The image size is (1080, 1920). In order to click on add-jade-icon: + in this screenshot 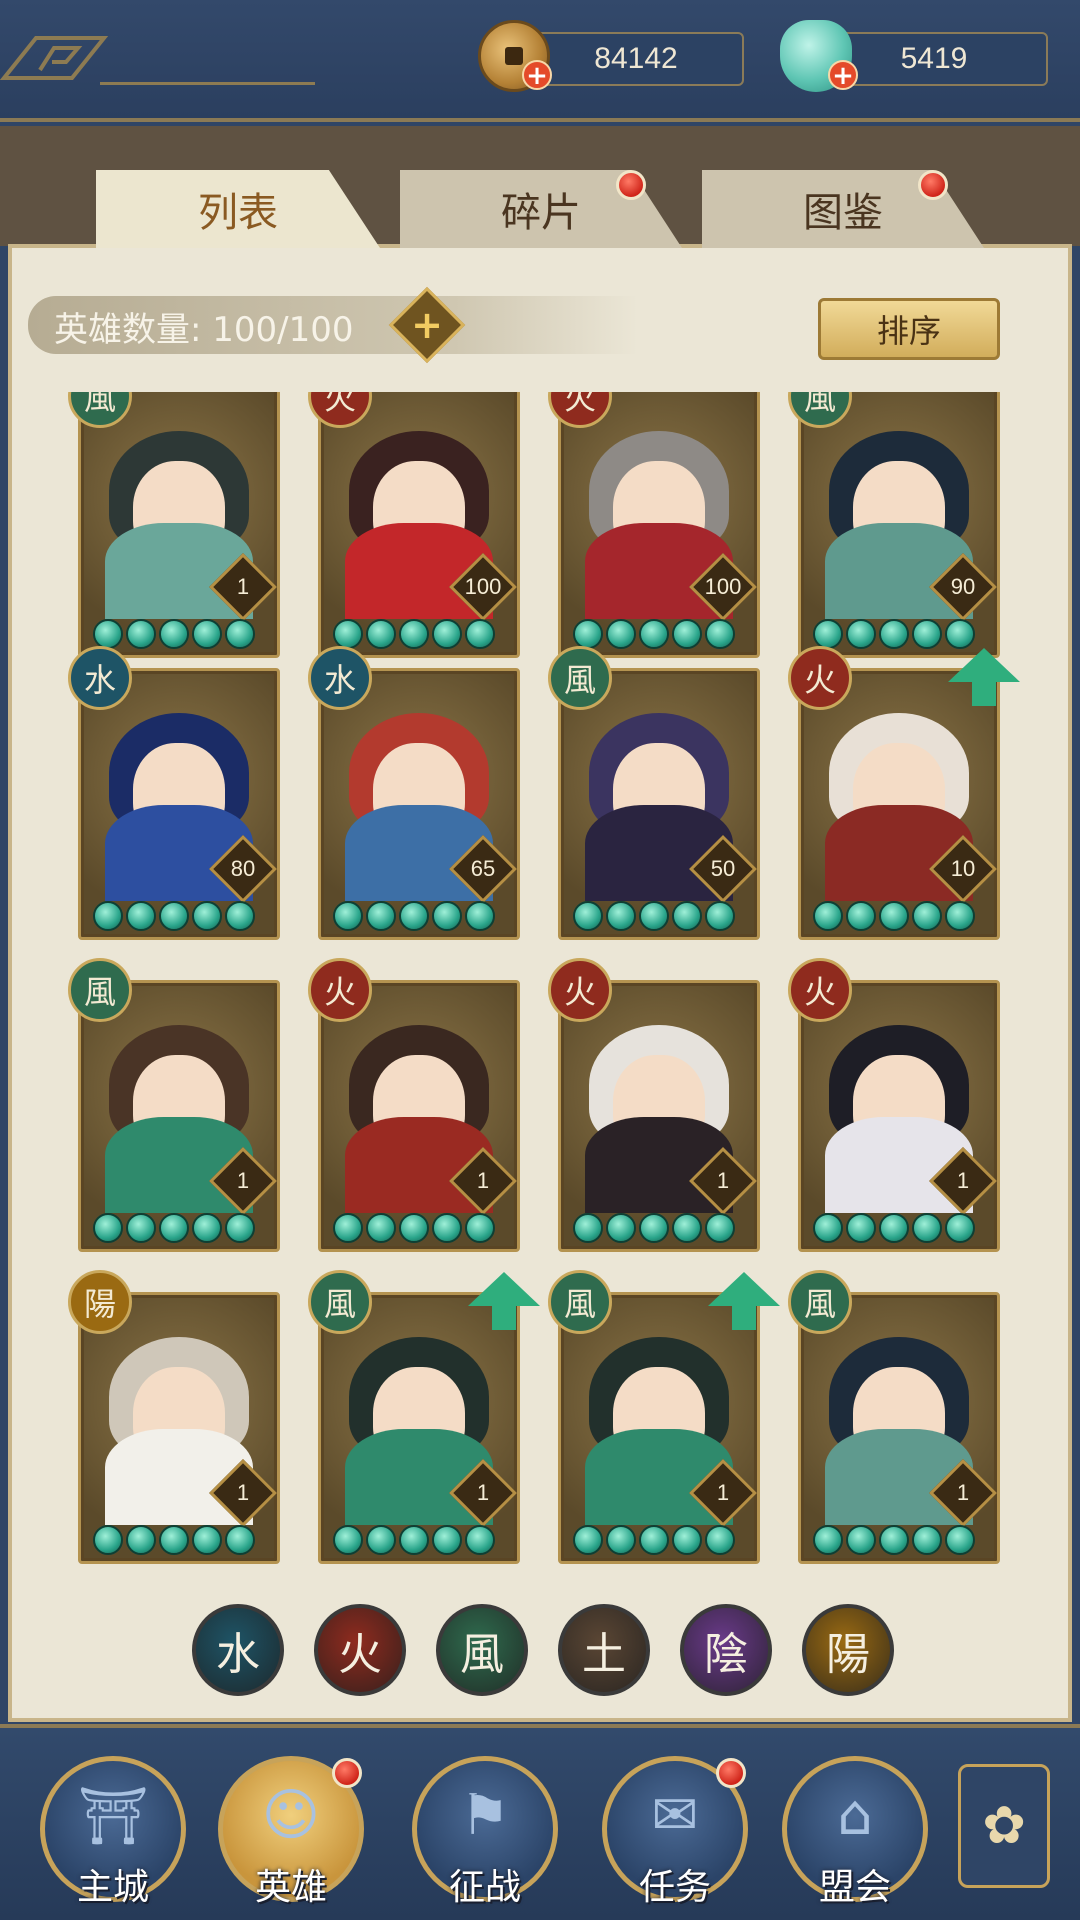, I will do `click(843, 75)`.